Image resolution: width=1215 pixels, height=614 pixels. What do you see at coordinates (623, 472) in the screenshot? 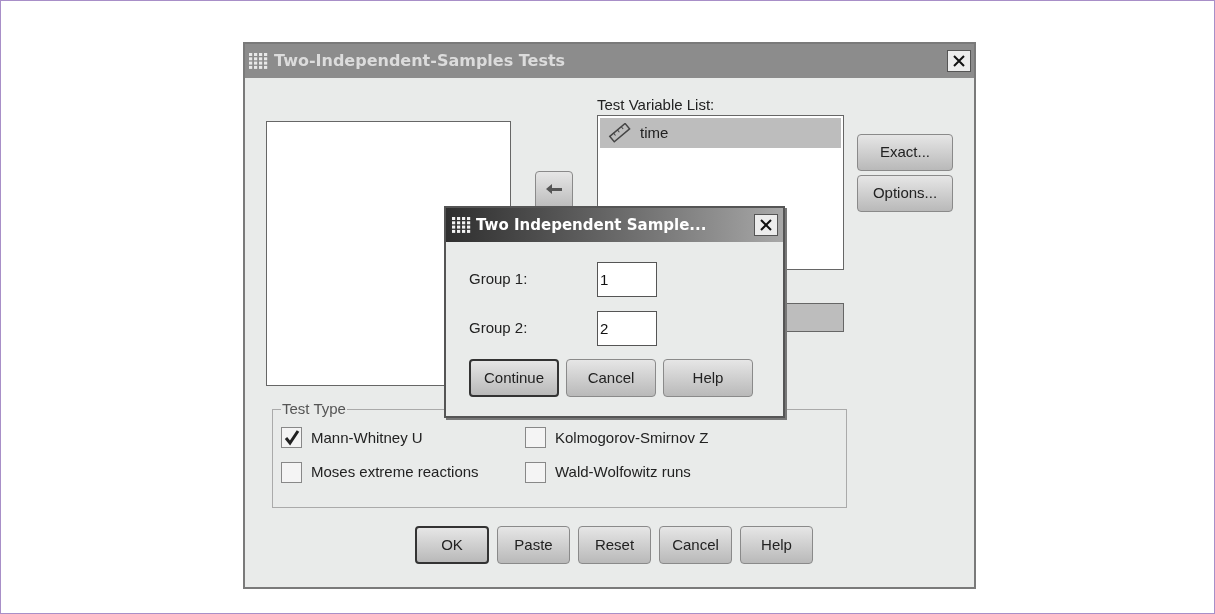
I see `checkbox-label: Wald-Wolfowitz runs` at bounding box center [623, 472].